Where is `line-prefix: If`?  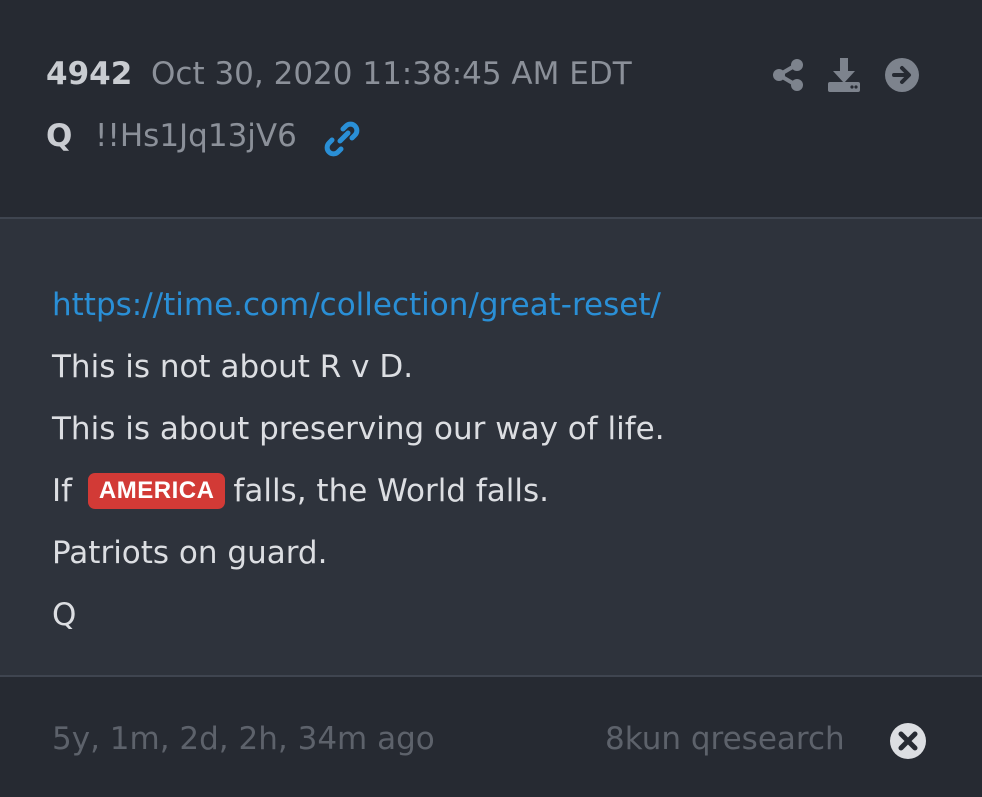 line-prefix: If is located at coordinates (62, 491).